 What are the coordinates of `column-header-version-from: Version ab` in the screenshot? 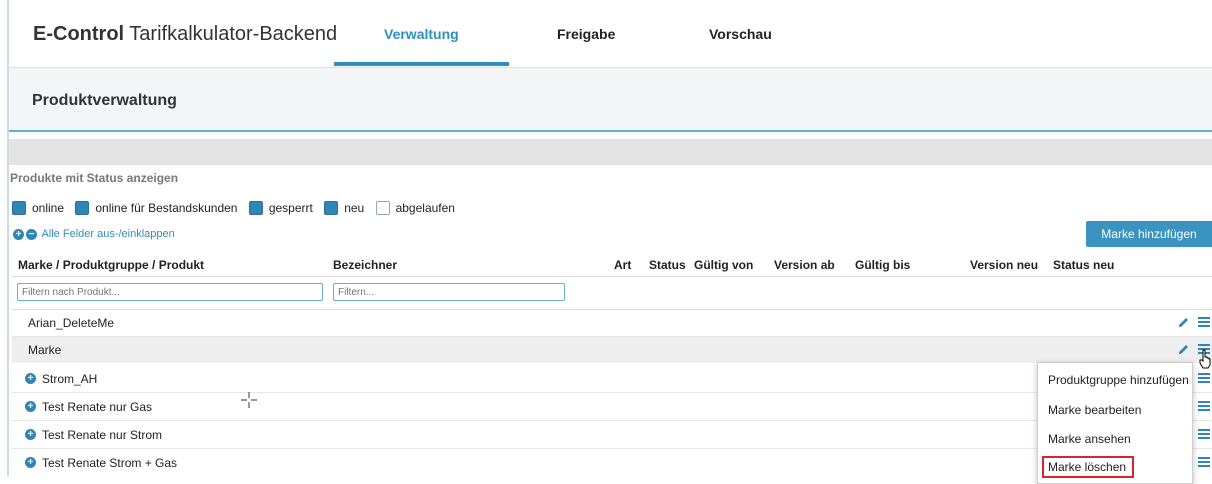 It's located at (804, 265).